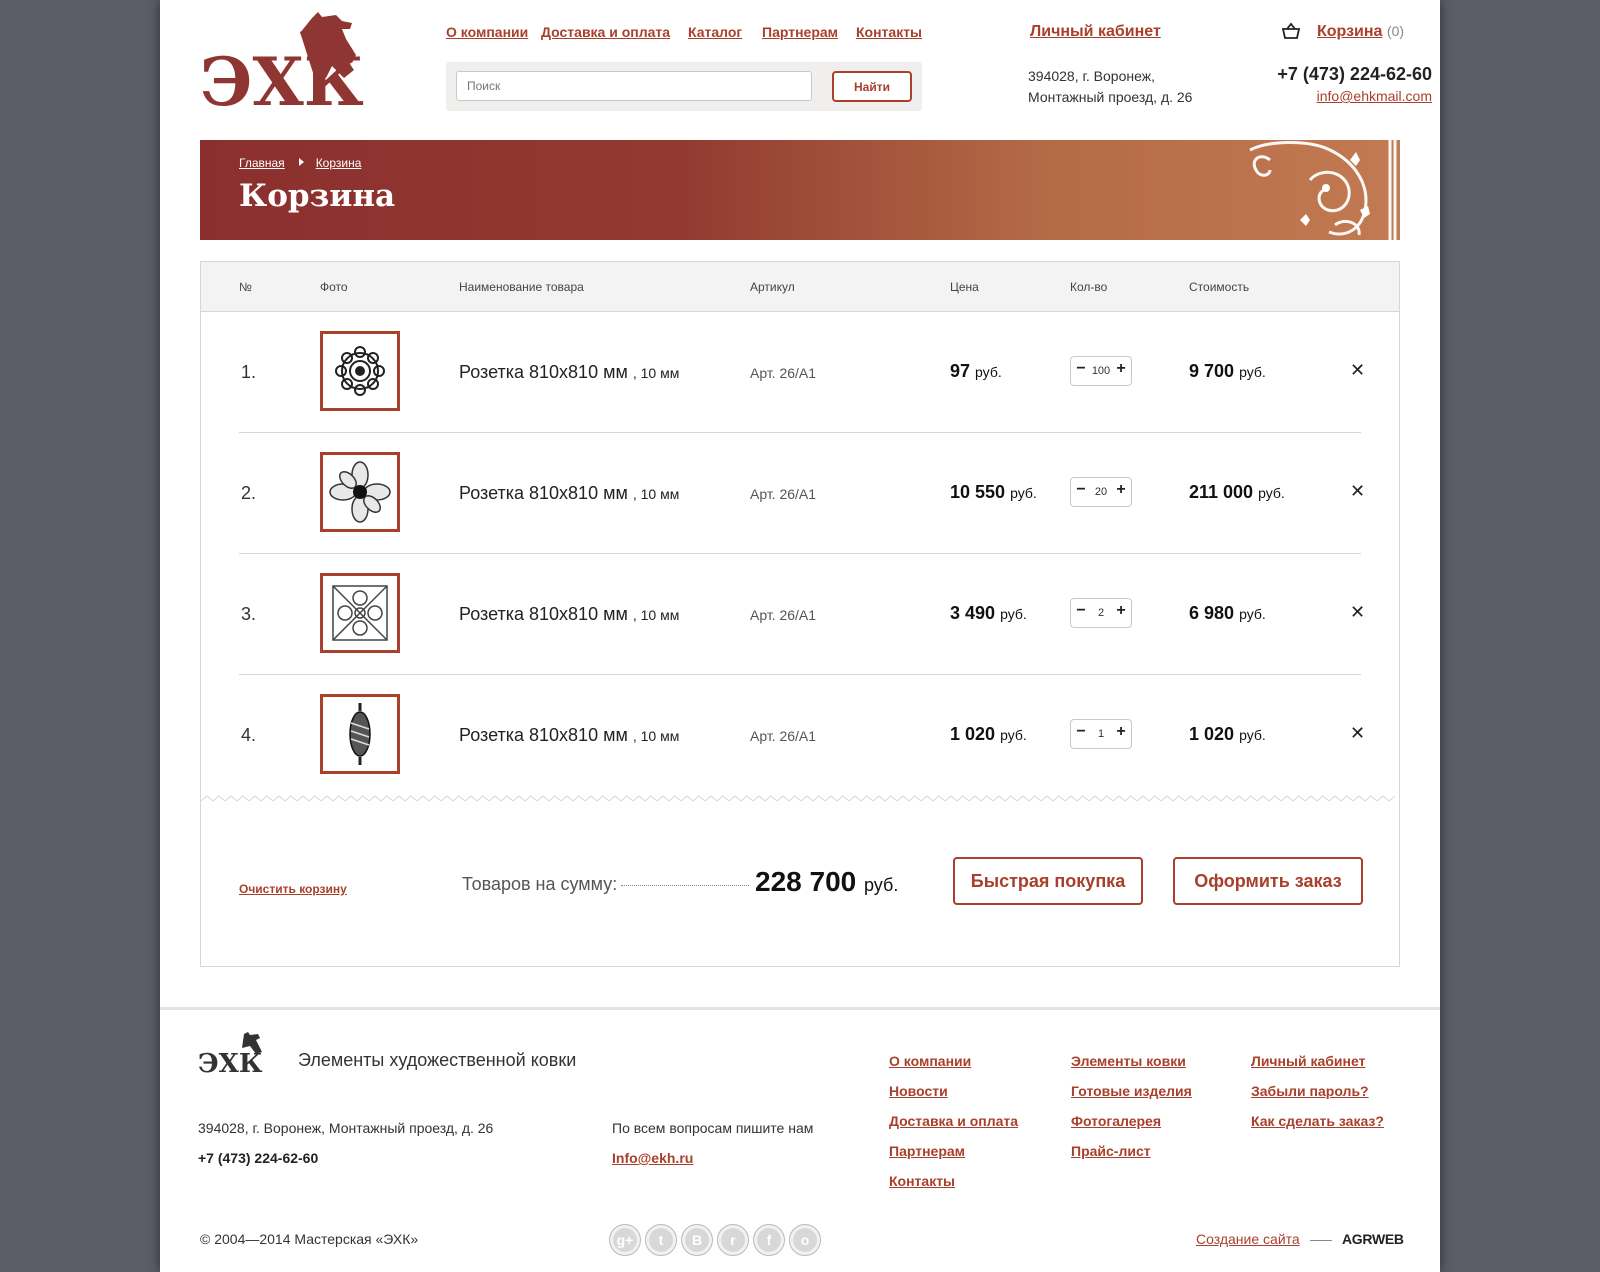  I want to click on vk-icon: В, so click(697, 1240).